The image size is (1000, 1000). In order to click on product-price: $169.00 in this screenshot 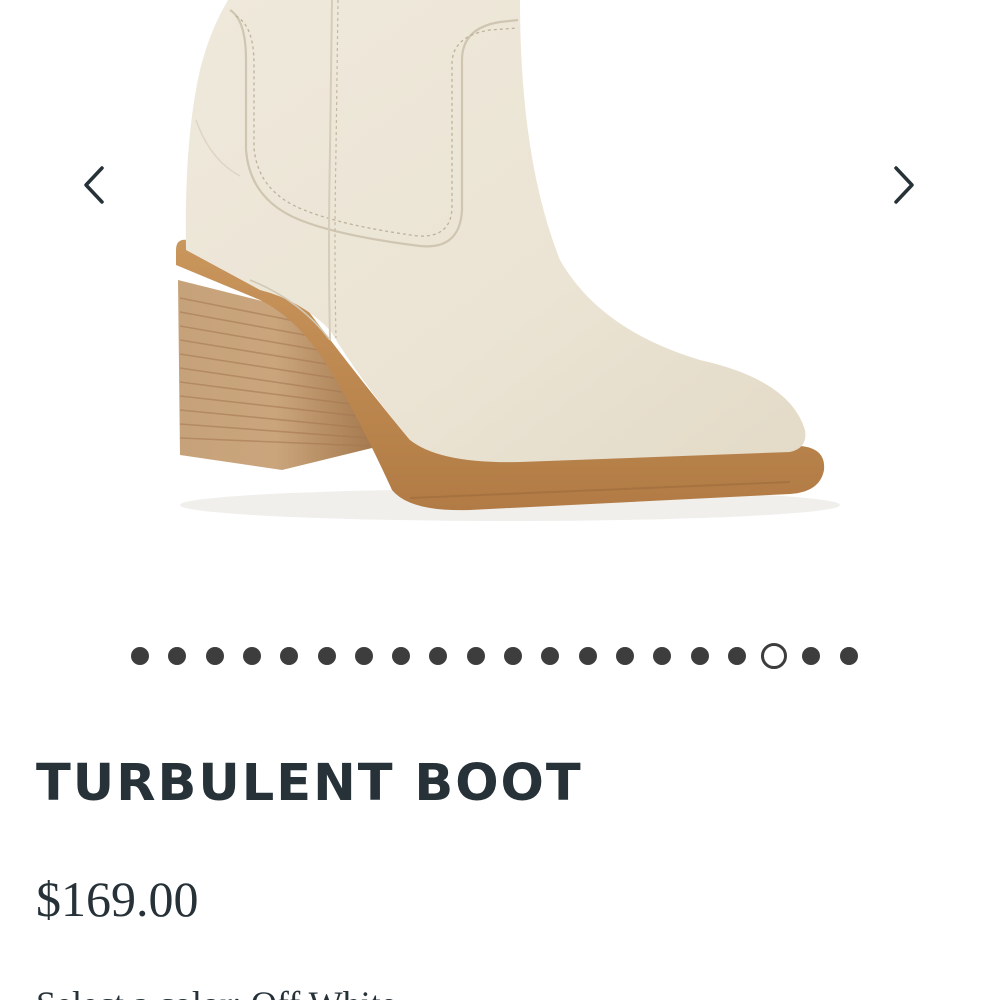, I will do `click(117, 899)`.